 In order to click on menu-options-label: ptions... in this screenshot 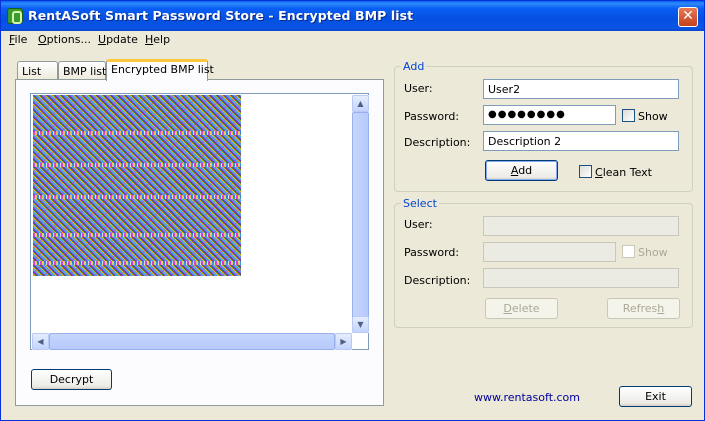, I will do `click(68, 39)`.